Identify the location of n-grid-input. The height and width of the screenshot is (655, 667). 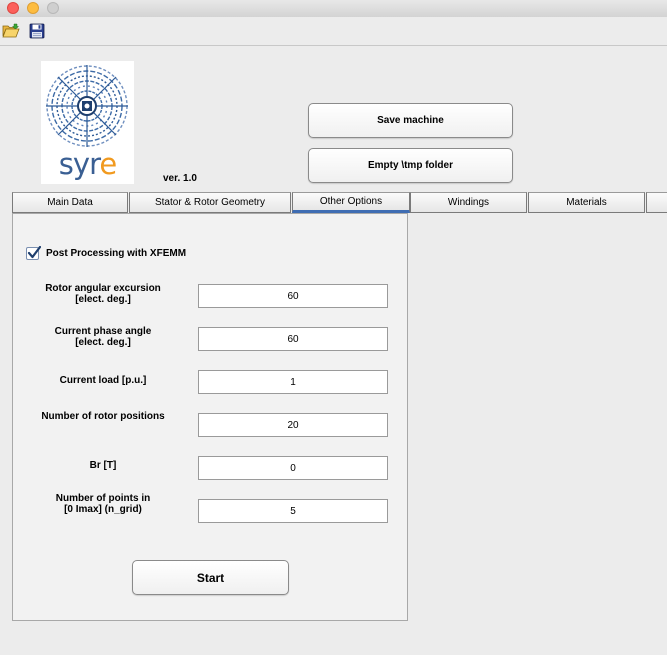
(293, 511).